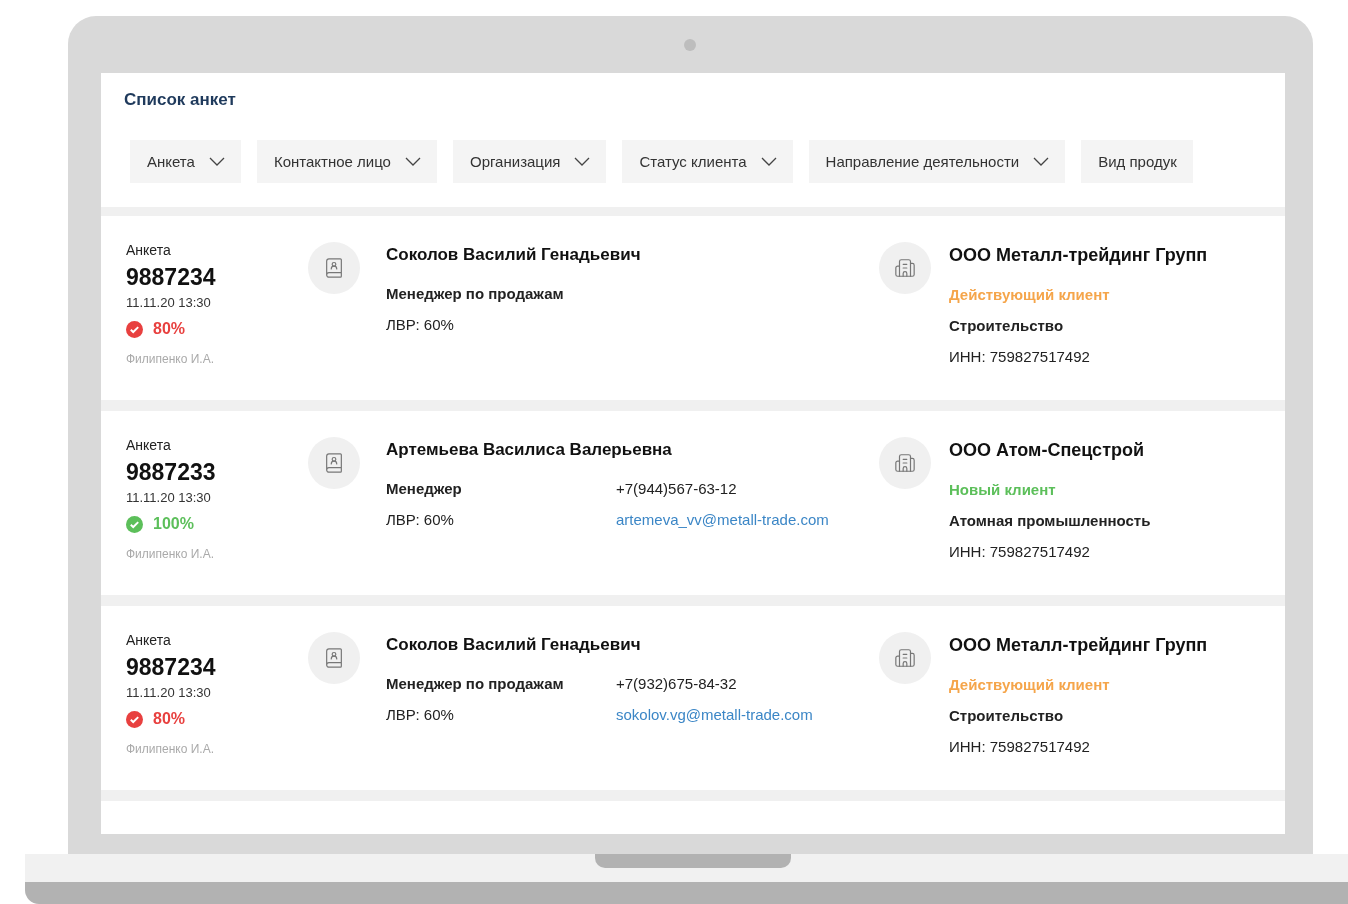 This screenshot has width=1348, height=904. I want to click on contact-phone: +7(944)567-63-12, so click(677, 488).